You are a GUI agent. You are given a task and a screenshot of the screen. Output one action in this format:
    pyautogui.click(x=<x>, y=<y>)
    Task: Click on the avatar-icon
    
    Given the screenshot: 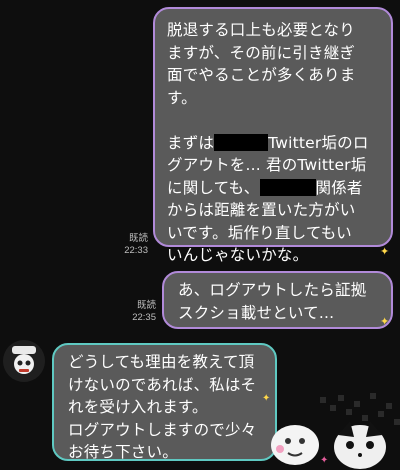 What is the action you would take?
    pyautogui.click(x=24, y=361)
    